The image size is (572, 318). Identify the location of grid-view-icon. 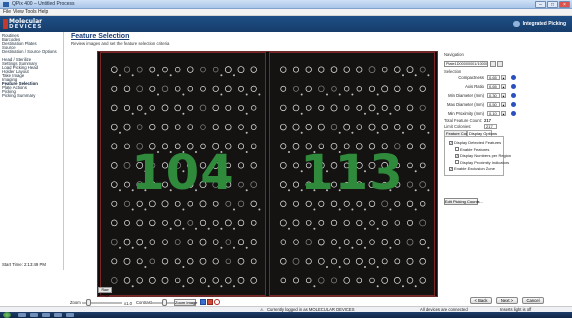
(203, 302).